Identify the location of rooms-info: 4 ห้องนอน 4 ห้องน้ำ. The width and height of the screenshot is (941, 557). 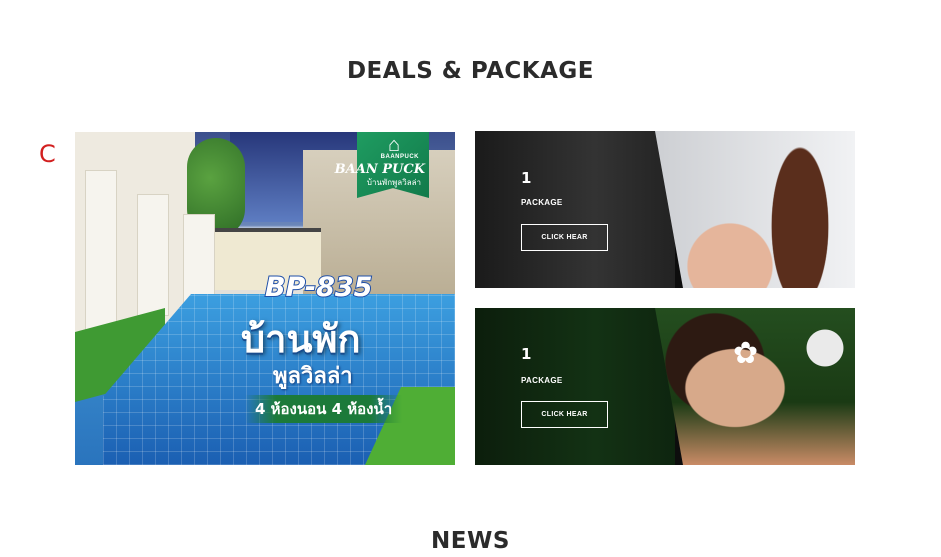
(324, 409).